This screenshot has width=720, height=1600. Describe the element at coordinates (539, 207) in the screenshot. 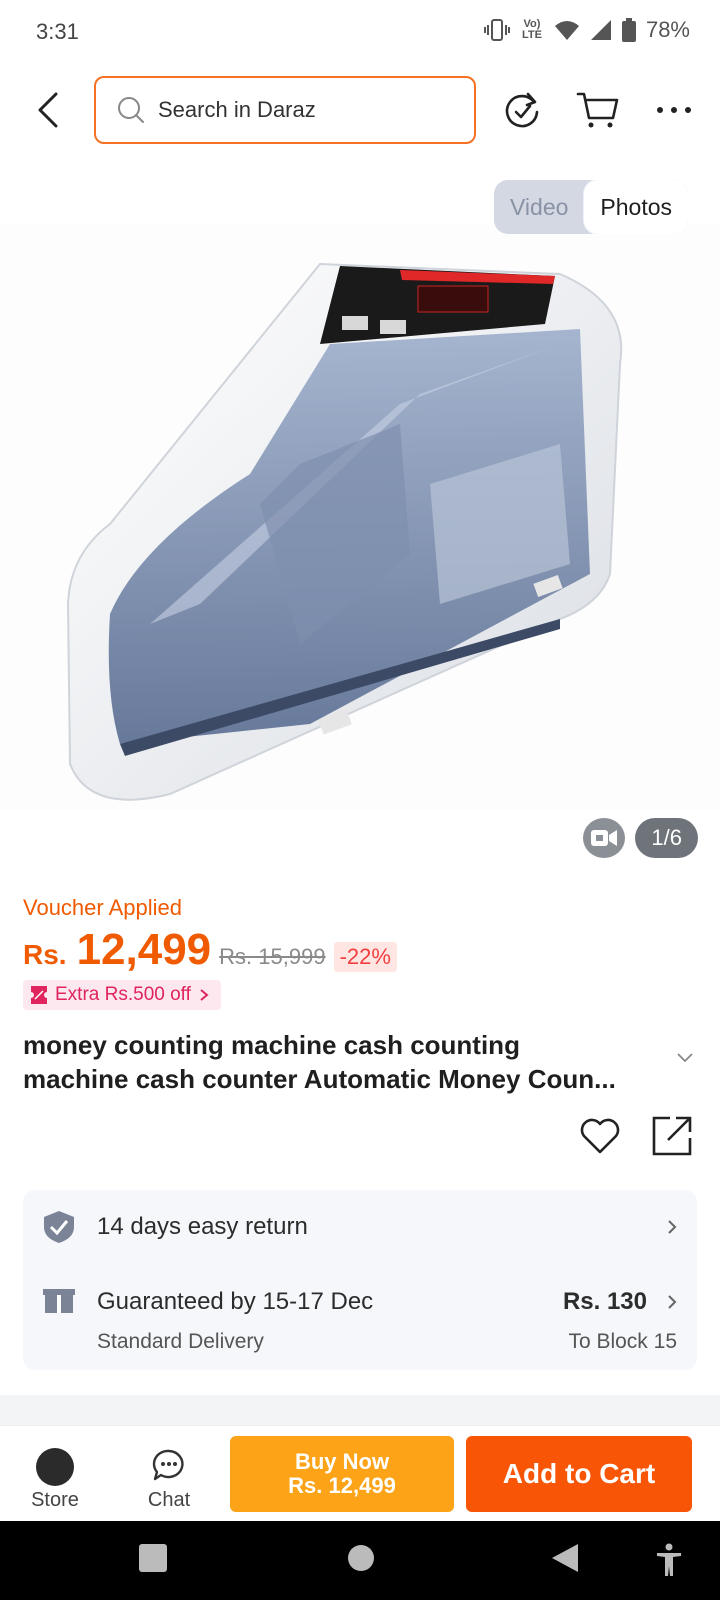

I see `tab-video: Video` at that location.